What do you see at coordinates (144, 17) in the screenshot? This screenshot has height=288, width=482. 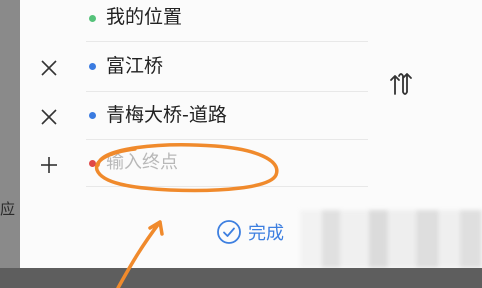 I see `route-stop-label: 我的位置` at bounding box center [144, 17].